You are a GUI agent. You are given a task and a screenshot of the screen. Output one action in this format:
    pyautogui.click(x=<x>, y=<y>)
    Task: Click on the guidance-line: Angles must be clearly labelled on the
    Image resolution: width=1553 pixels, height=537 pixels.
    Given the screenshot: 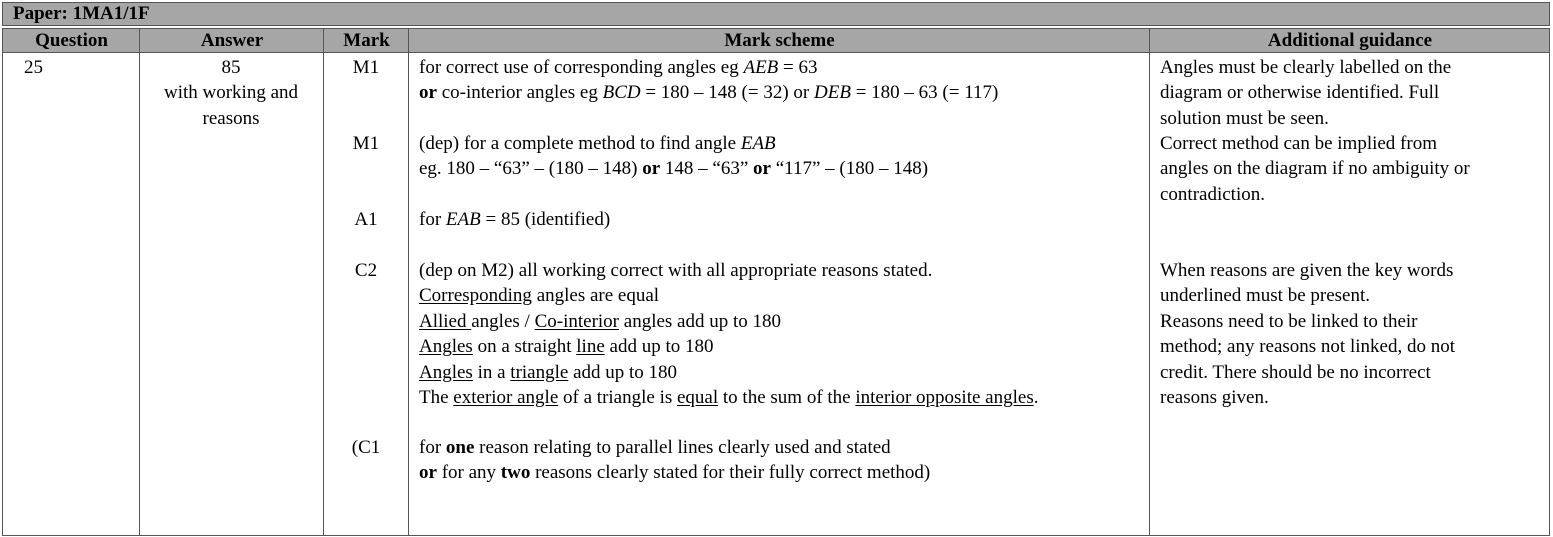 What is the action you would take?
    pyautogui.click(x=1306, y=67)
    